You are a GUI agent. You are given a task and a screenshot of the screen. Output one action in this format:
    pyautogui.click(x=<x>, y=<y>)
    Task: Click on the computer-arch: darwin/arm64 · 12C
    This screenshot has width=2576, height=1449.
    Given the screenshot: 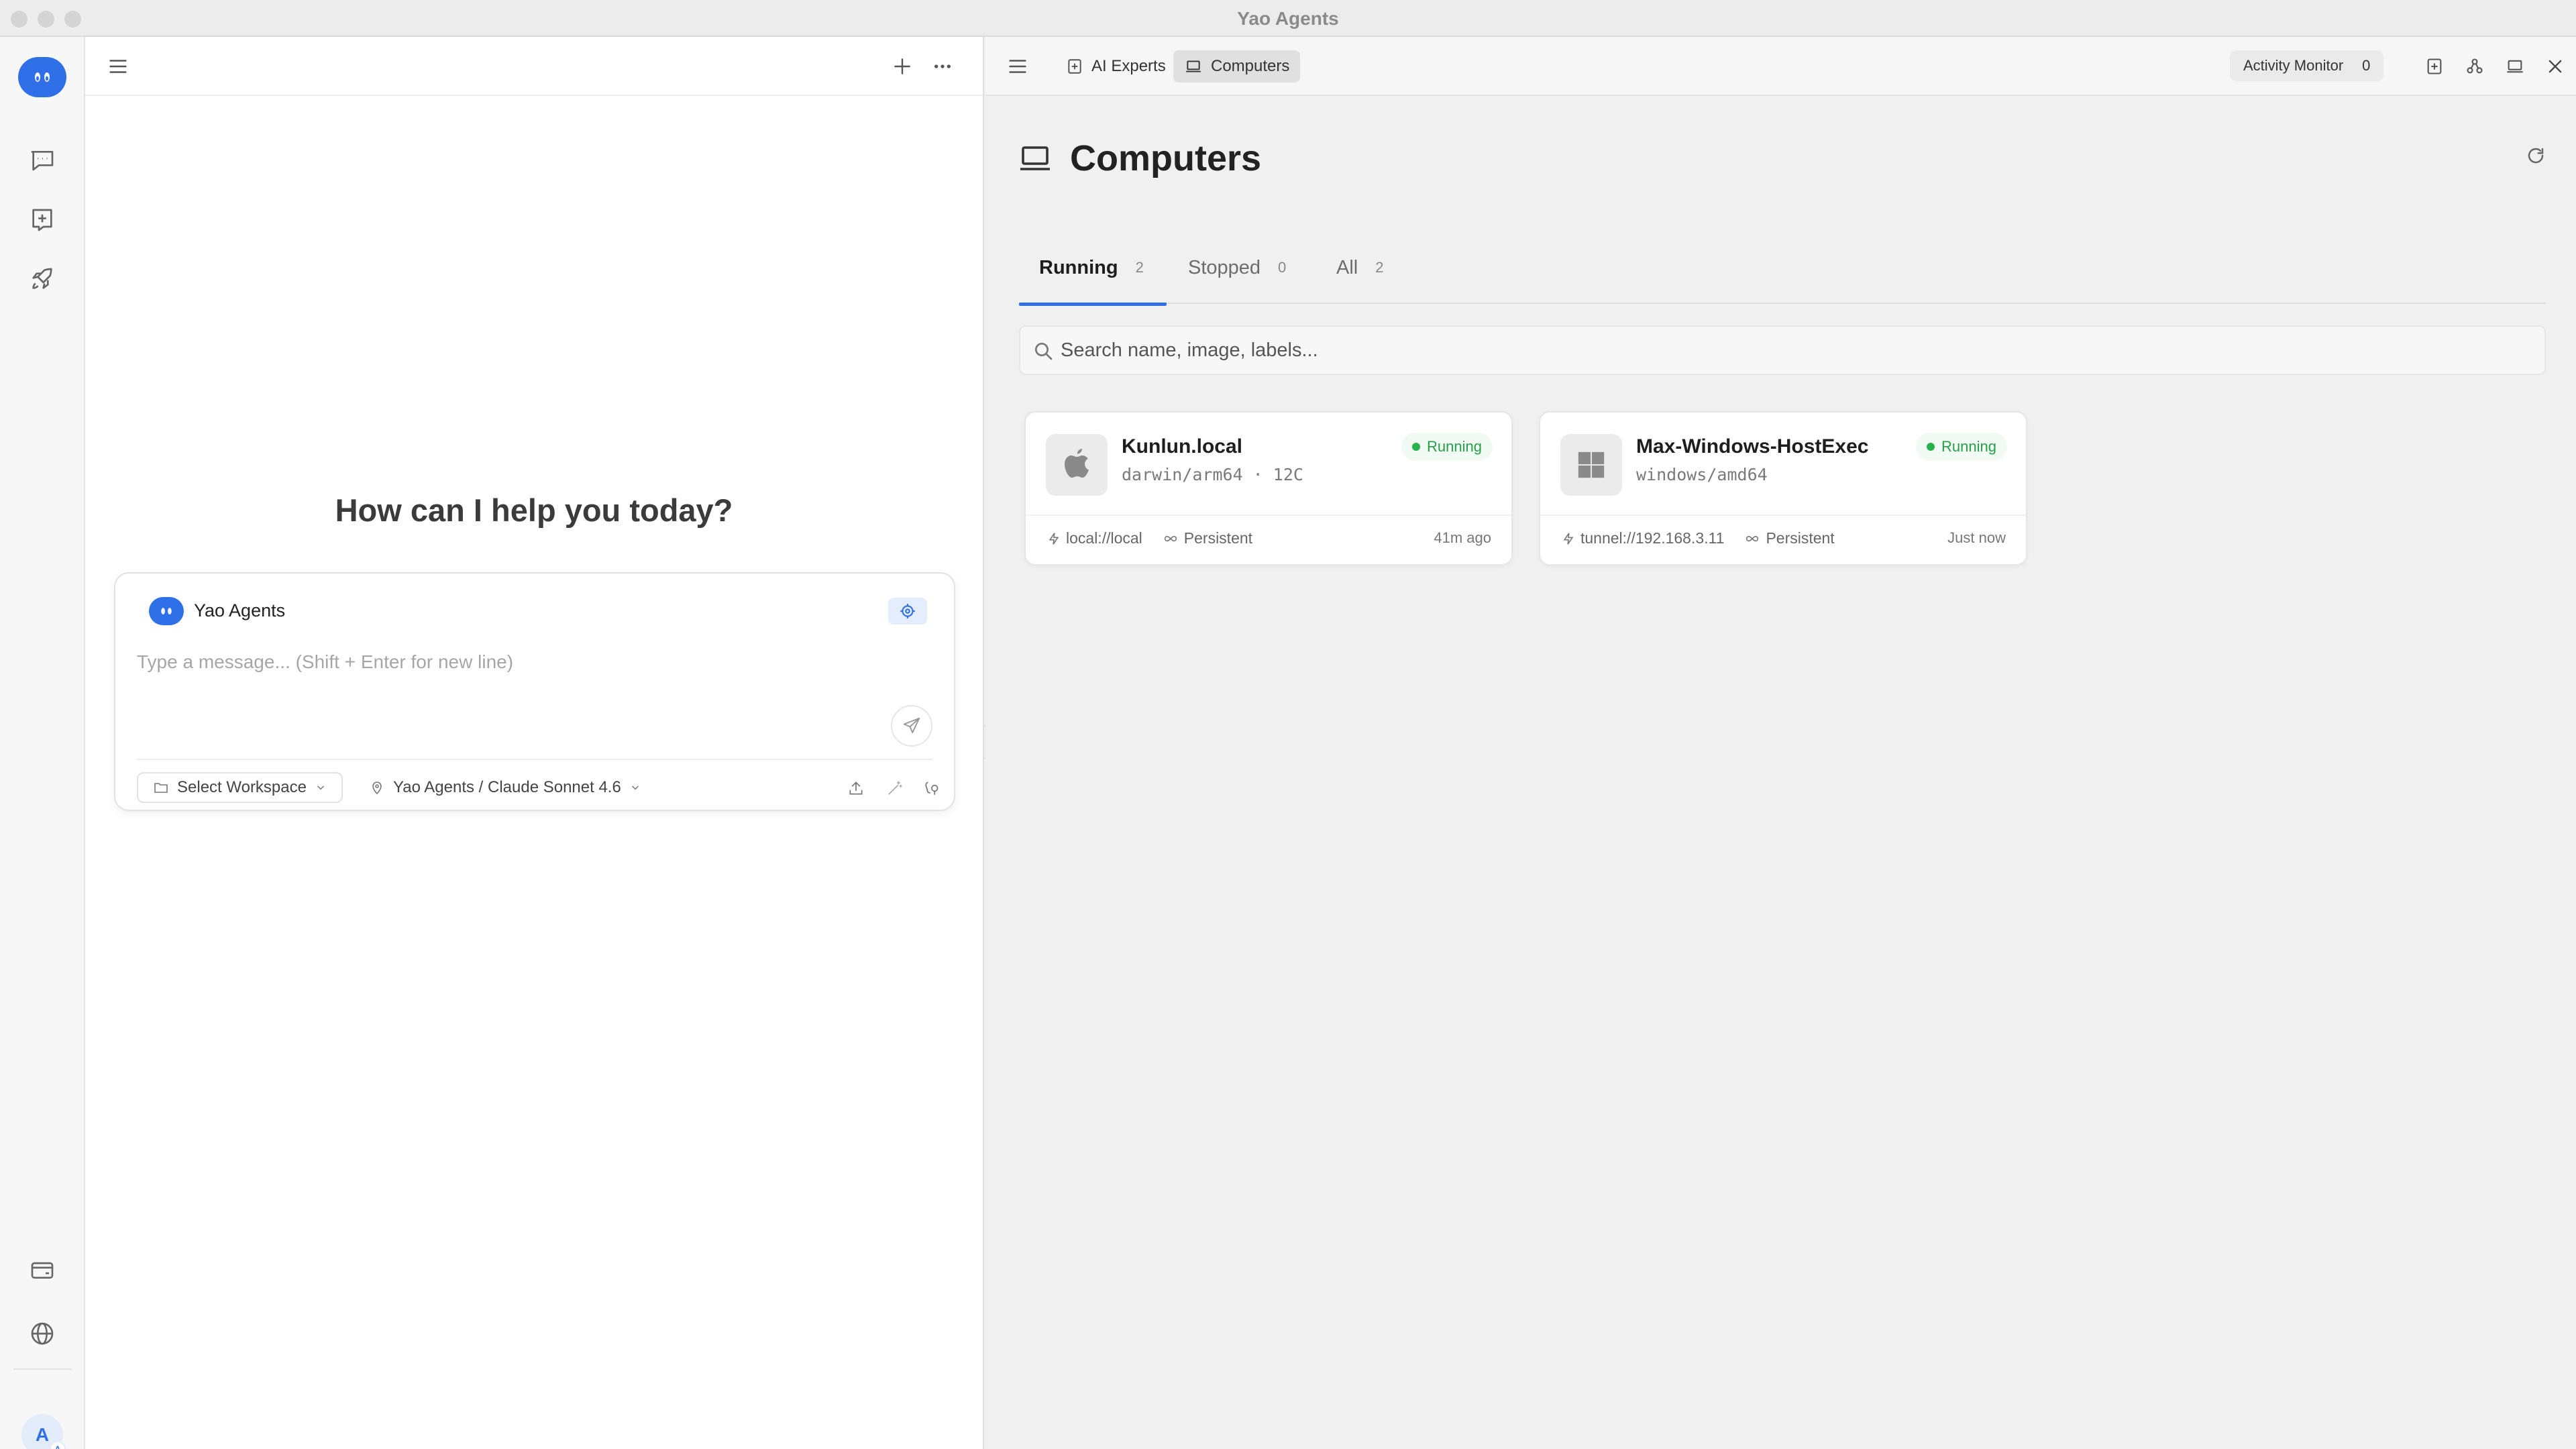 What is the action you would take?
    pyautogui.click(x=1212, y=474)
    